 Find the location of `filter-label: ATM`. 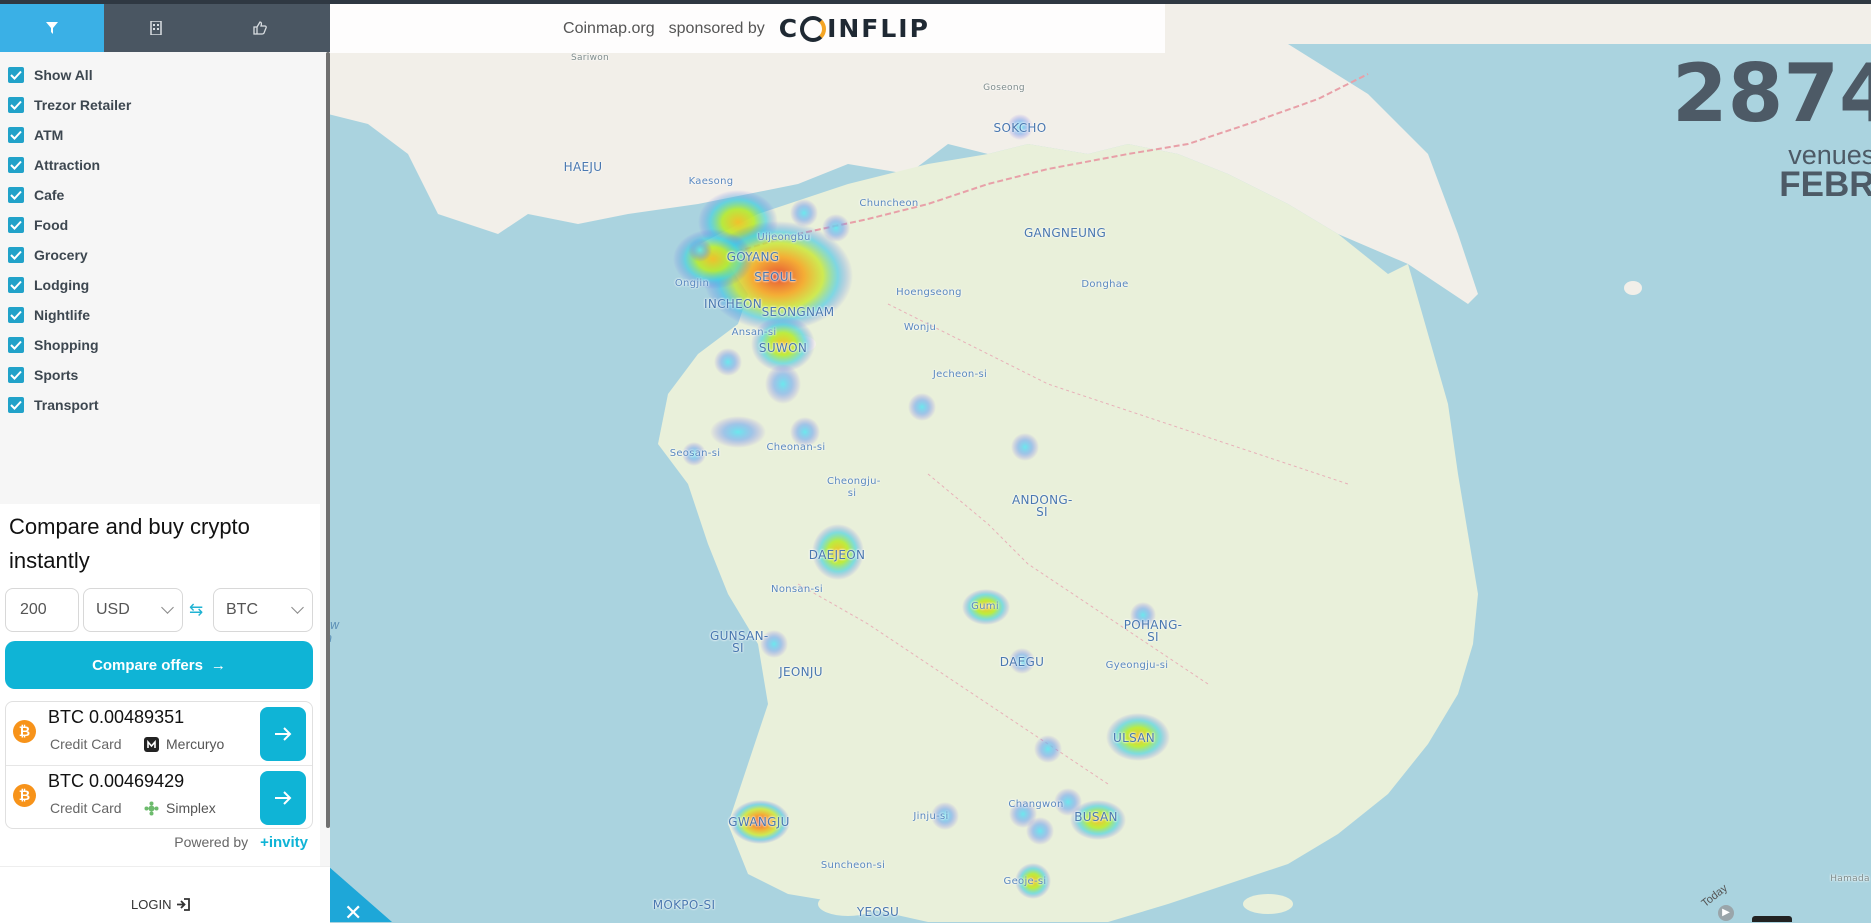

filter-label: ATM is located at coordinates (49, 135).